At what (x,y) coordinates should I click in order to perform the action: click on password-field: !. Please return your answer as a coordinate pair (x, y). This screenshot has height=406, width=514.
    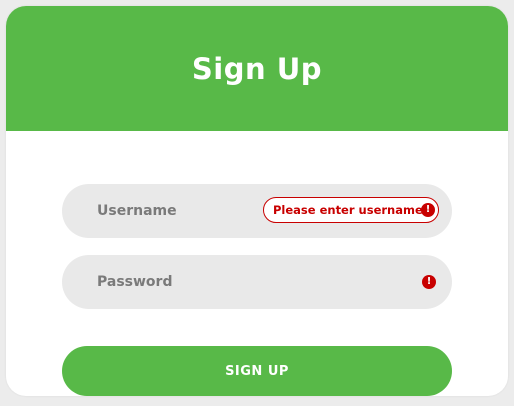
    Looking at the image, I should click on (257, 282).